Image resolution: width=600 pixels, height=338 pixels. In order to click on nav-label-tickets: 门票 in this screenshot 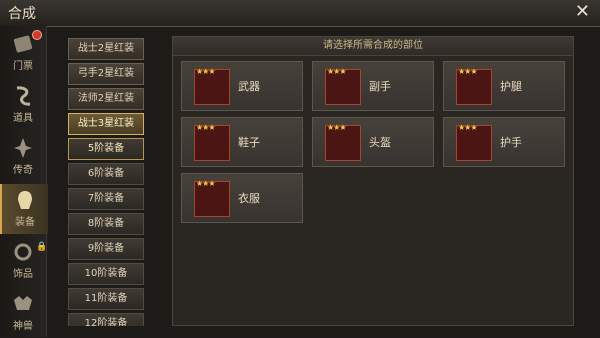, I will do `click(23, 66)`.